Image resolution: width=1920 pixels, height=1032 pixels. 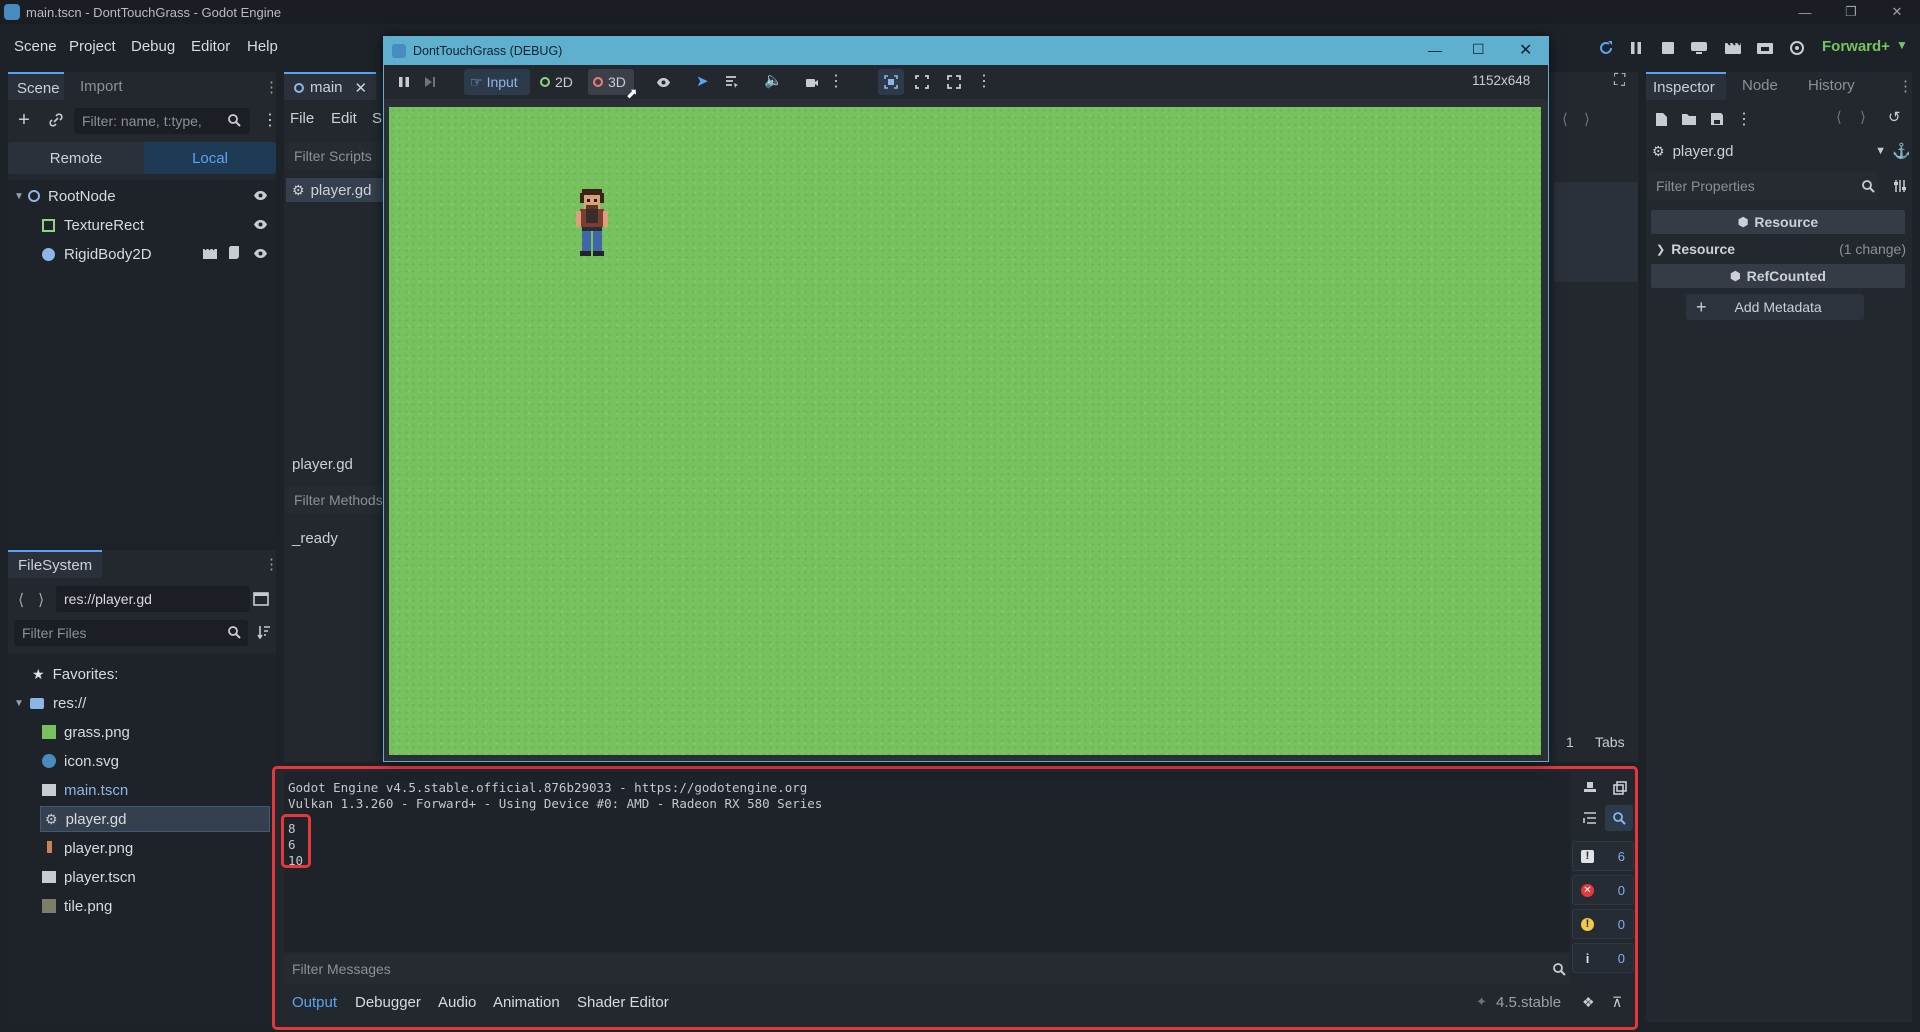 I want to click on close-icon: ✕, so click(x=361, y=88).